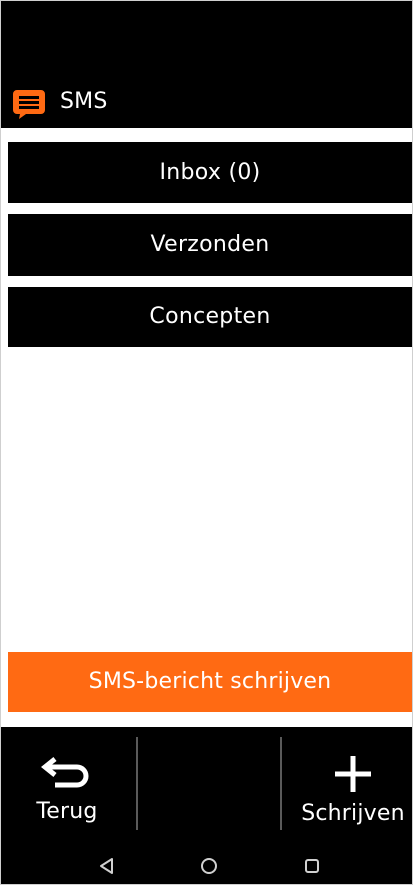 The height and width of the screenshot is (885, 413). Describe the element at coordinates (210, 245) in the screenshot. I see `sent-button: Verzonden` at that location.